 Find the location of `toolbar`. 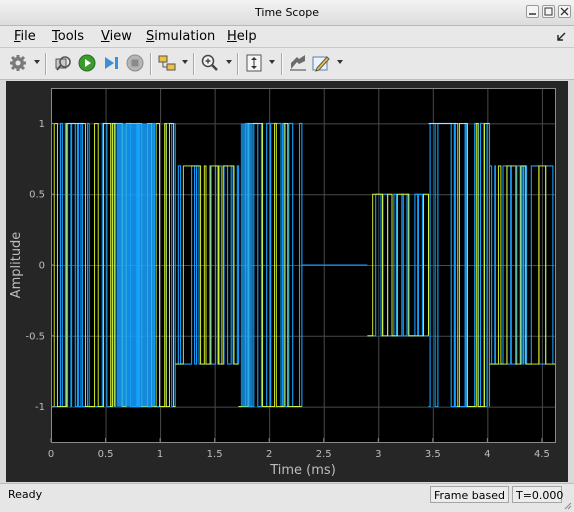

toolbar is located at coordinates (287, 64).